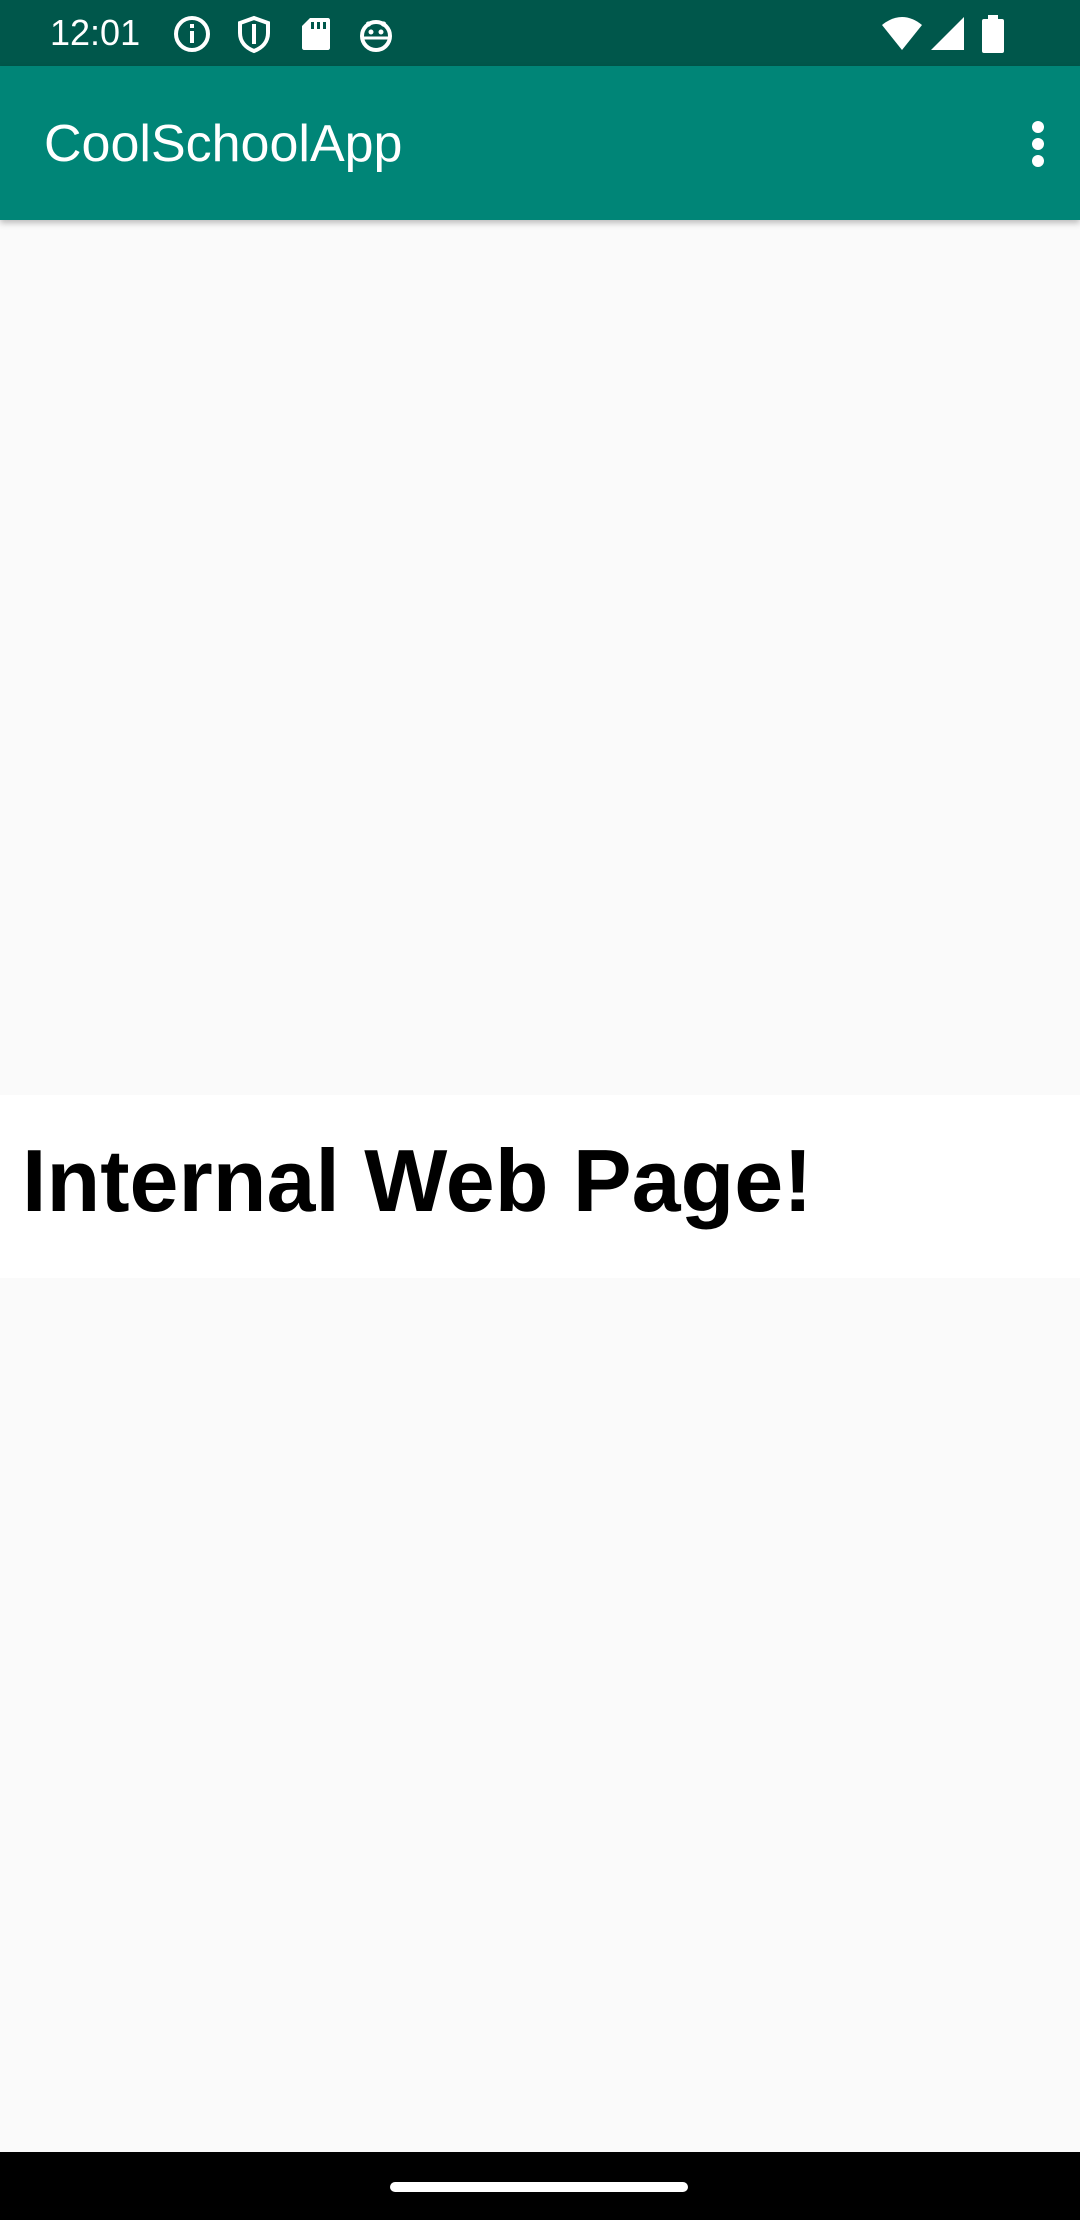  I want to click on info-icon, so click(192, 34).